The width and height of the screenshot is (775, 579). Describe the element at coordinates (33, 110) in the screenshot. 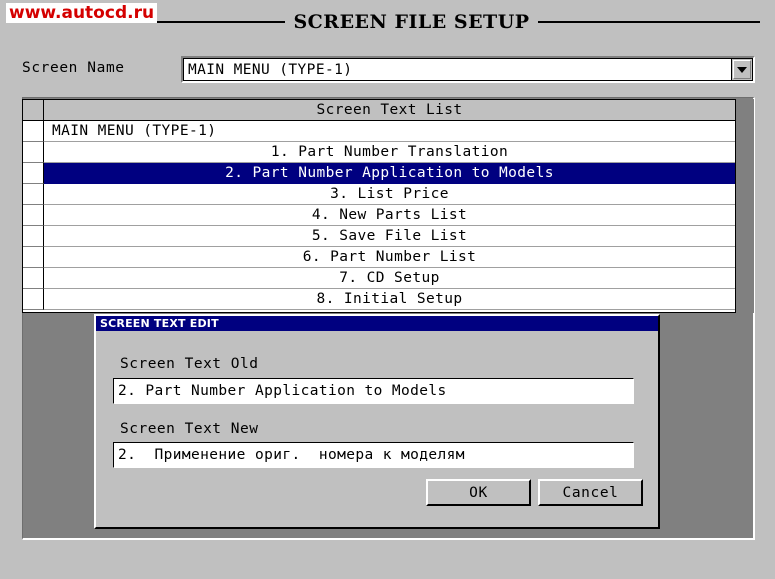

I see `grid-corner-cell` at that location.